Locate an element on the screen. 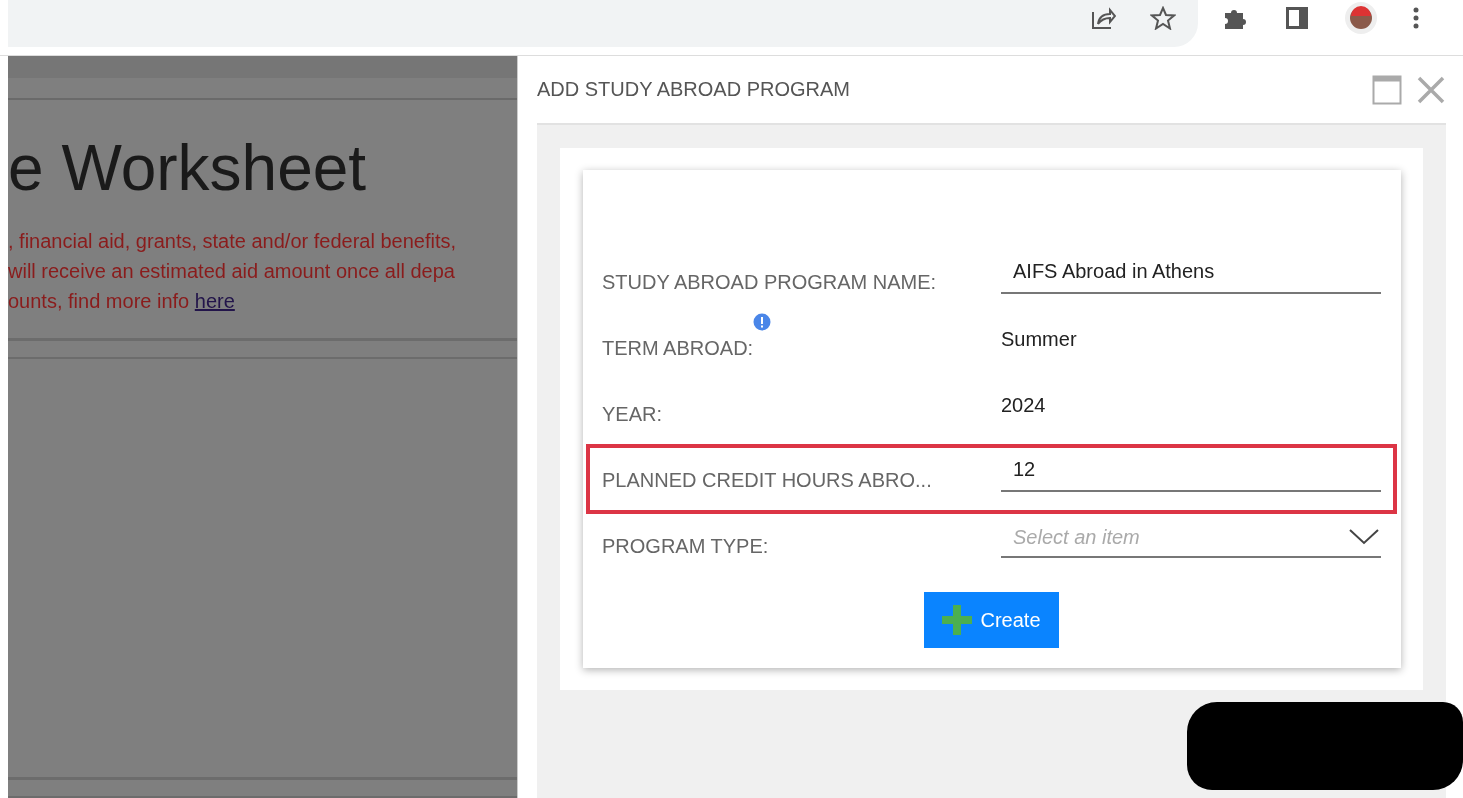 This screenshot has width=1463, height=798. sidebar-icon is located at coordinates (1297, 18).